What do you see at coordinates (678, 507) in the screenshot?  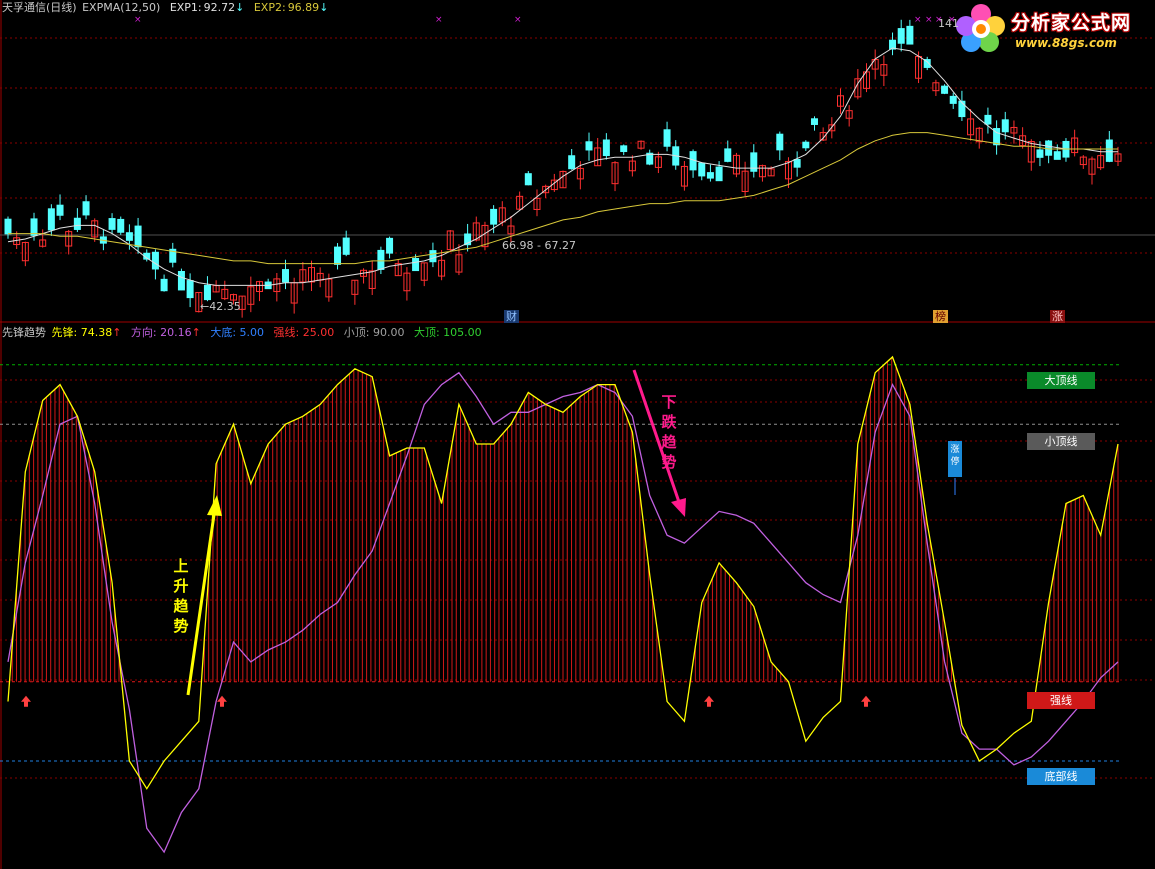 I see `down-trend-arrow-head` at bounding box center [678, 507].